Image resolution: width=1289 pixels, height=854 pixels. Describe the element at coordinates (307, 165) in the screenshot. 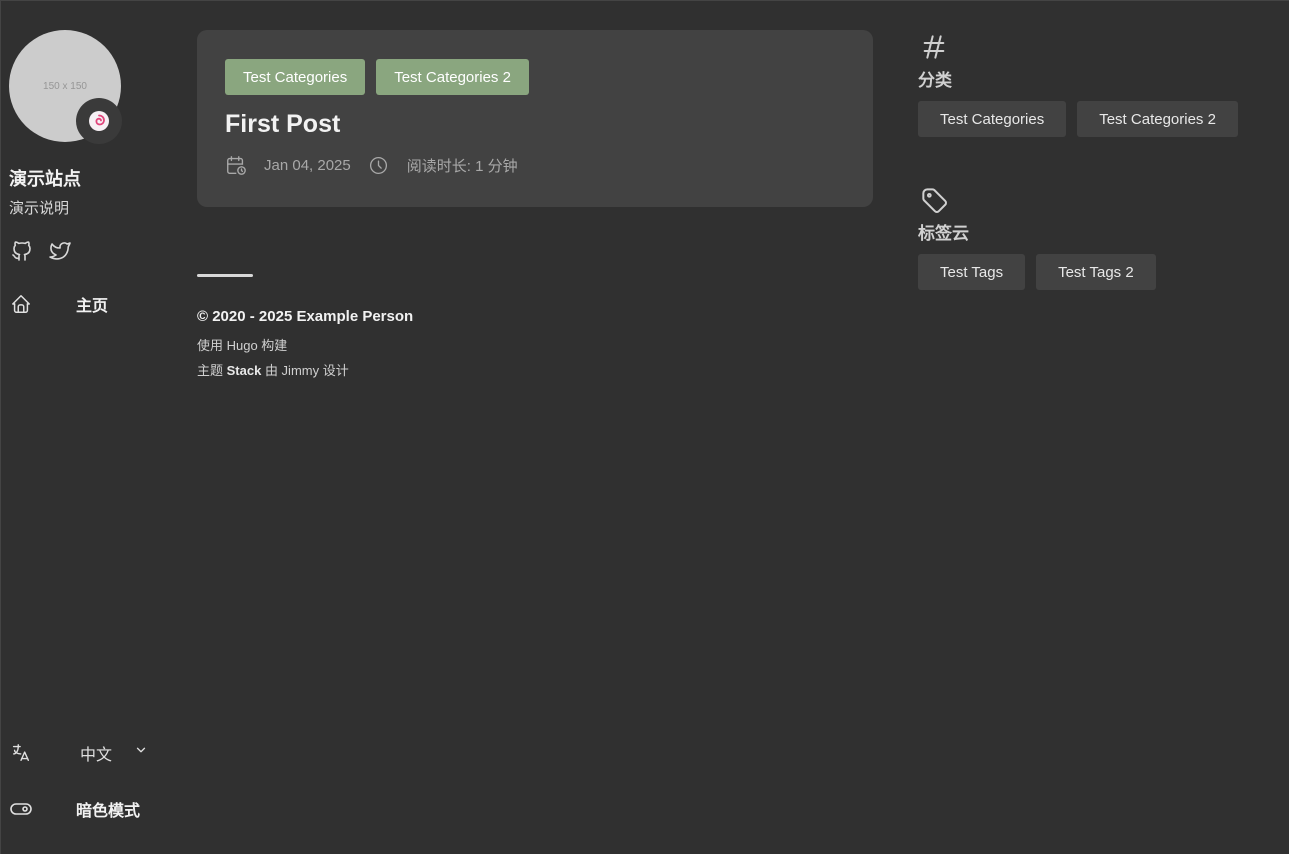

I see `post-date: Jan 04, 2025` at that location.